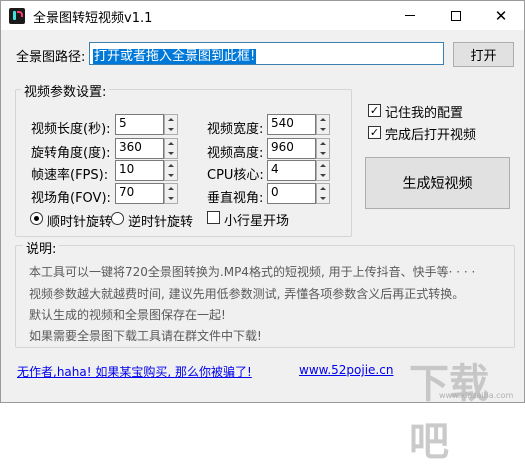 Image resolution: width=525 pixels, height=467 pixels. I want to click on vertical-angle-input: 0, so click(291, 193).